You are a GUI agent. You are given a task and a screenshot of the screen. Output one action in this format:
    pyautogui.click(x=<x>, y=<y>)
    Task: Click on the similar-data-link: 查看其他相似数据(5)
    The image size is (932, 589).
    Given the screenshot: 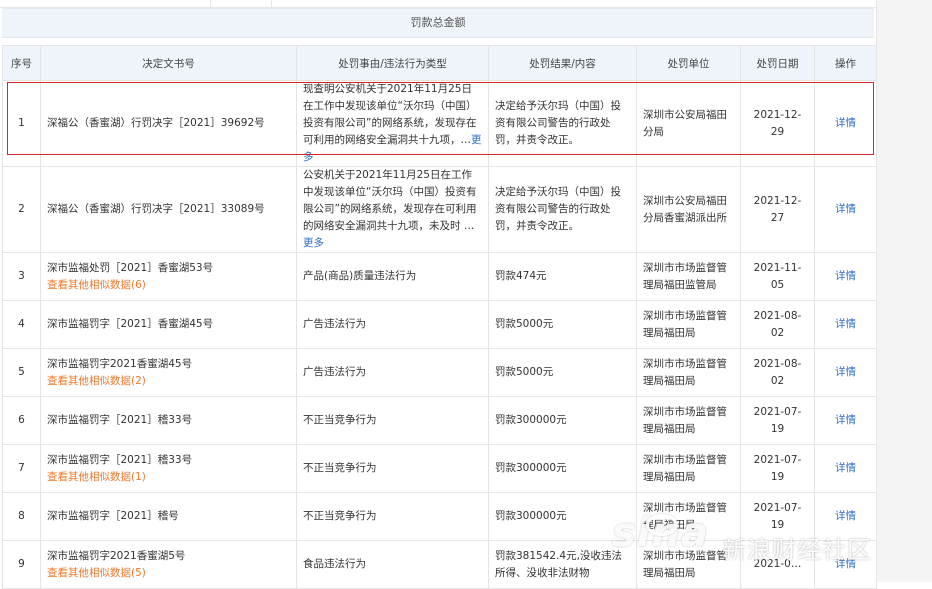 What is the action you would take?
    pyautogui.click(x=168, y=573)
    